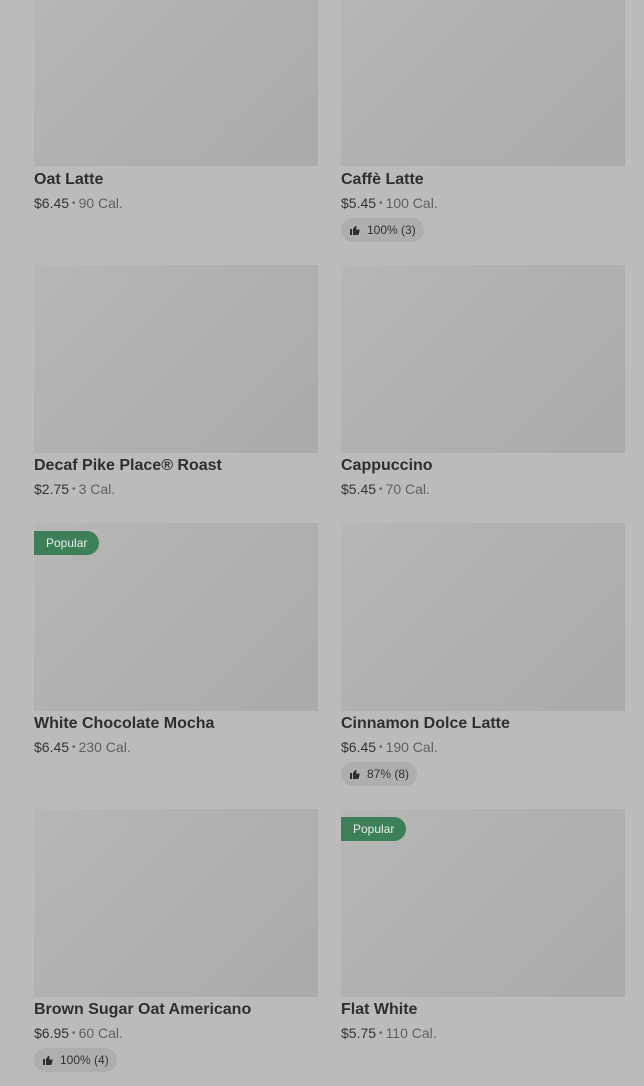 The width and height of the screenshot is (644, 1086). Describe the element at coordinates (379, 1010) in the screenshot. I see `product-name: Flat White` at that location.